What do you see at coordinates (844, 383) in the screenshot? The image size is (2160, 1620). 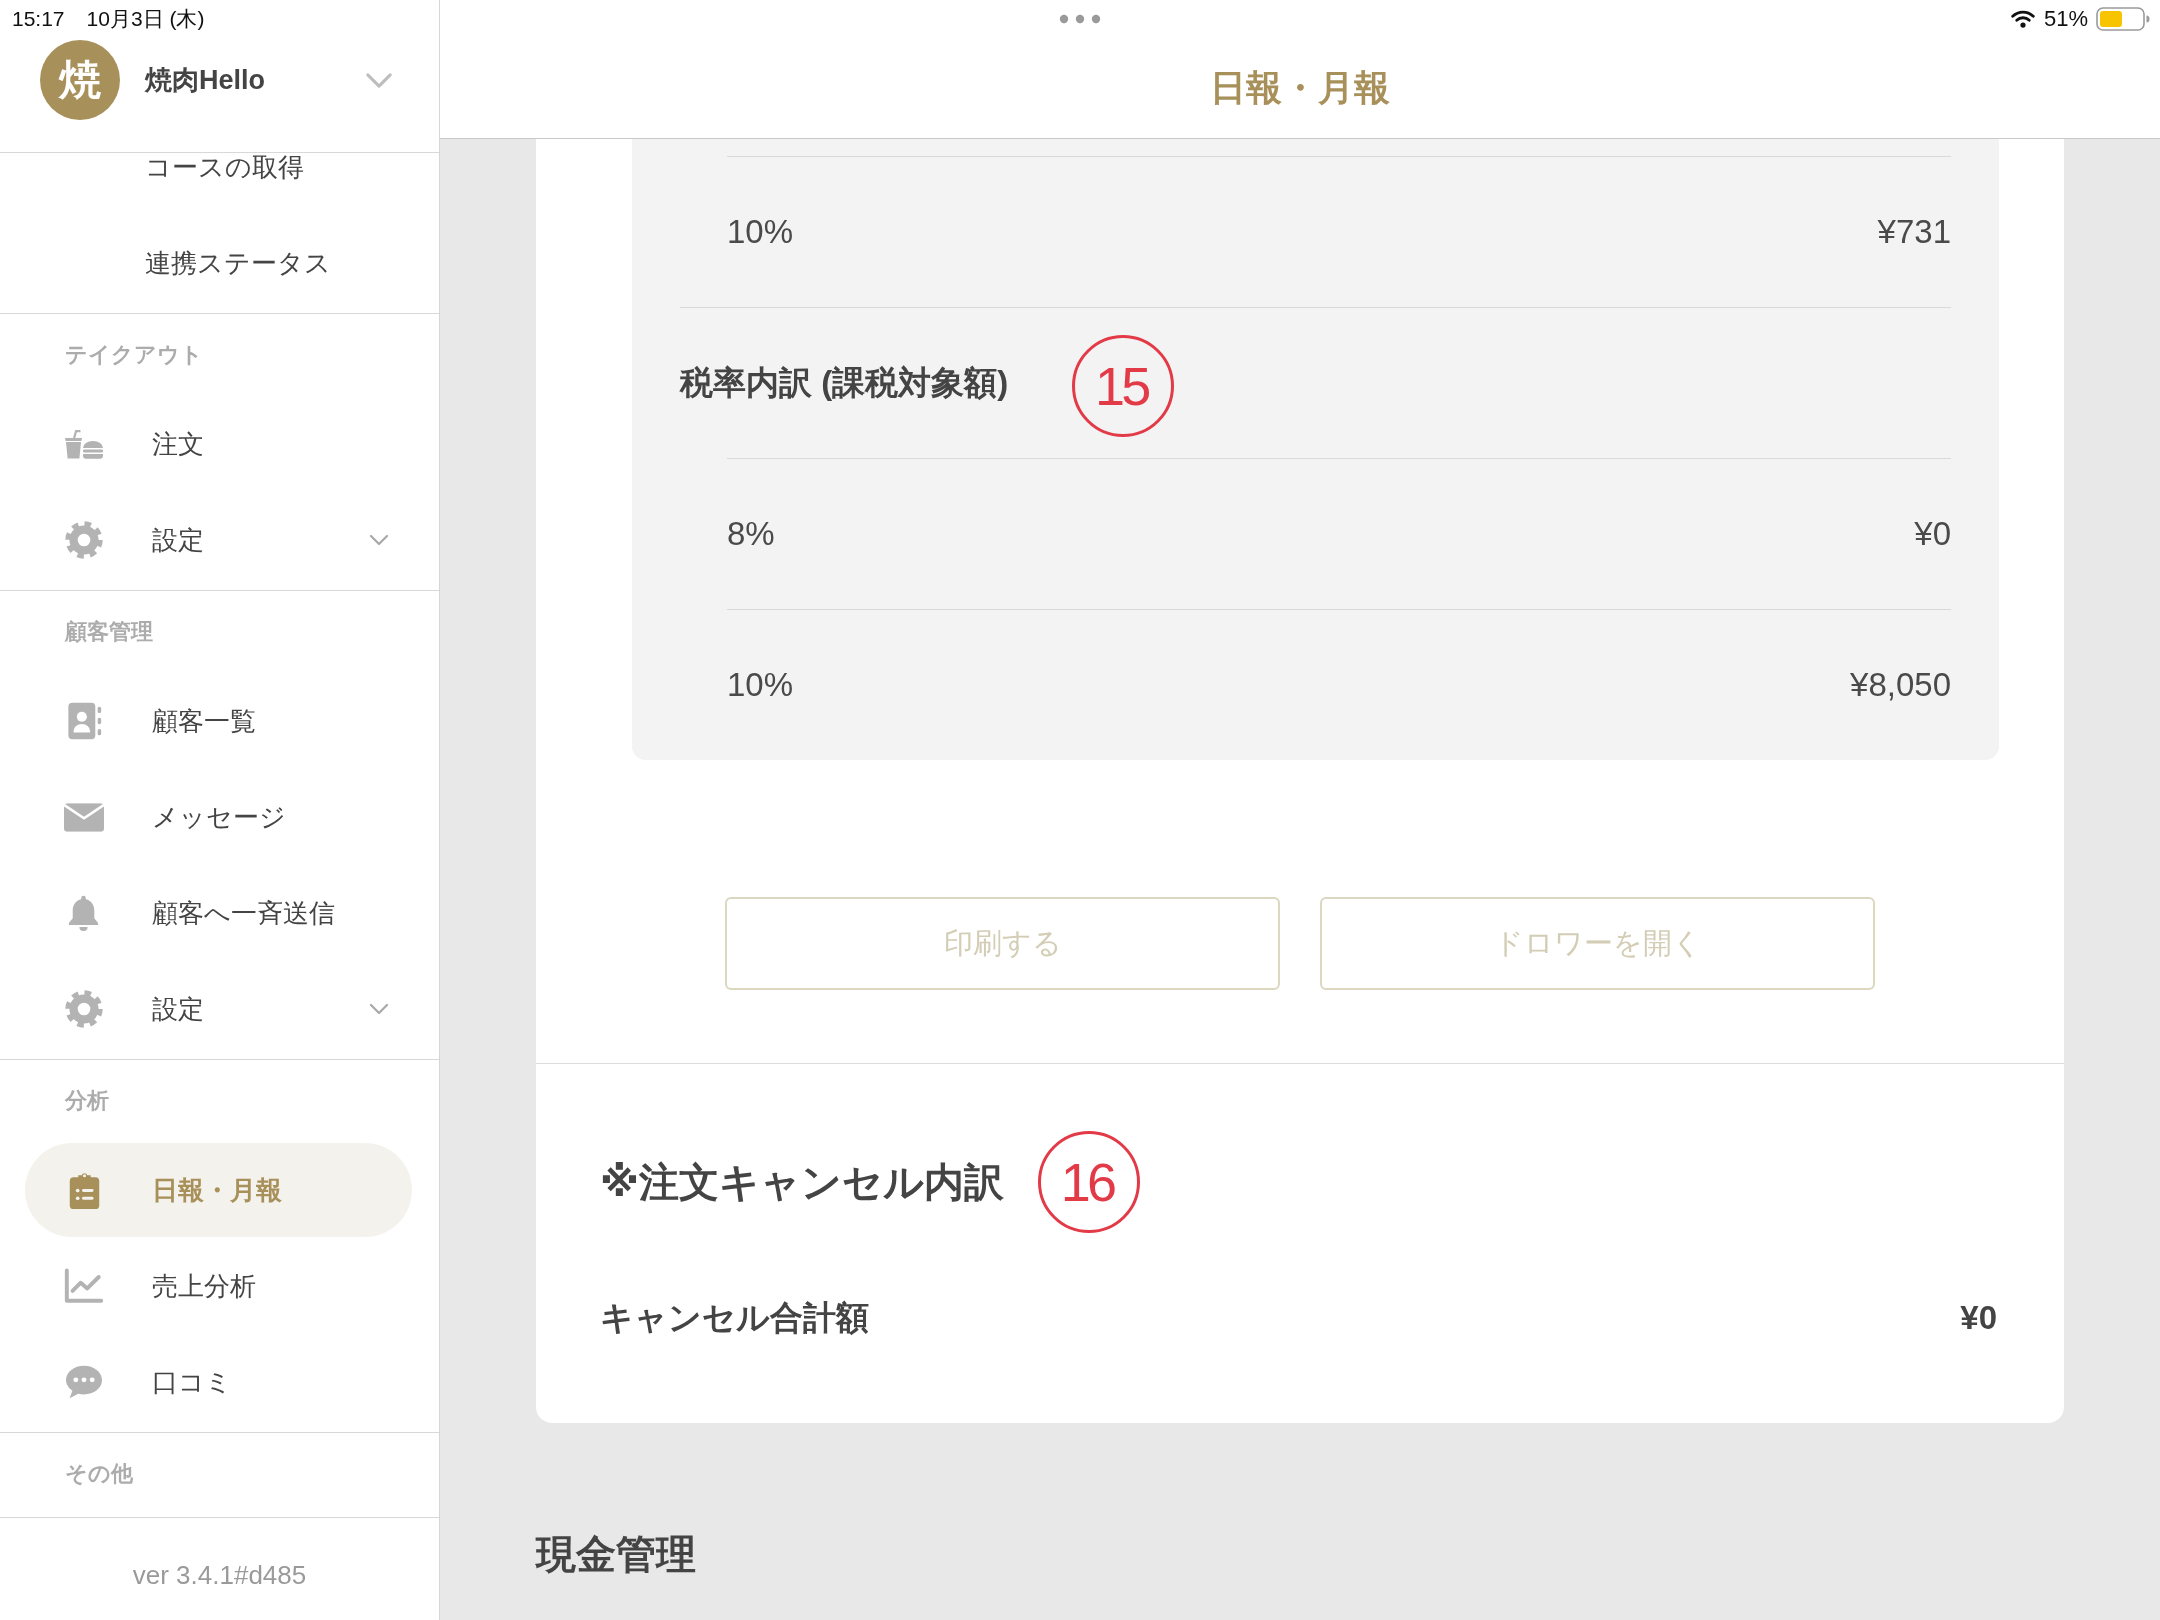 I see `section-subtitle: 税率内訳 (課税対象額)` at bounding box center [844, 383].